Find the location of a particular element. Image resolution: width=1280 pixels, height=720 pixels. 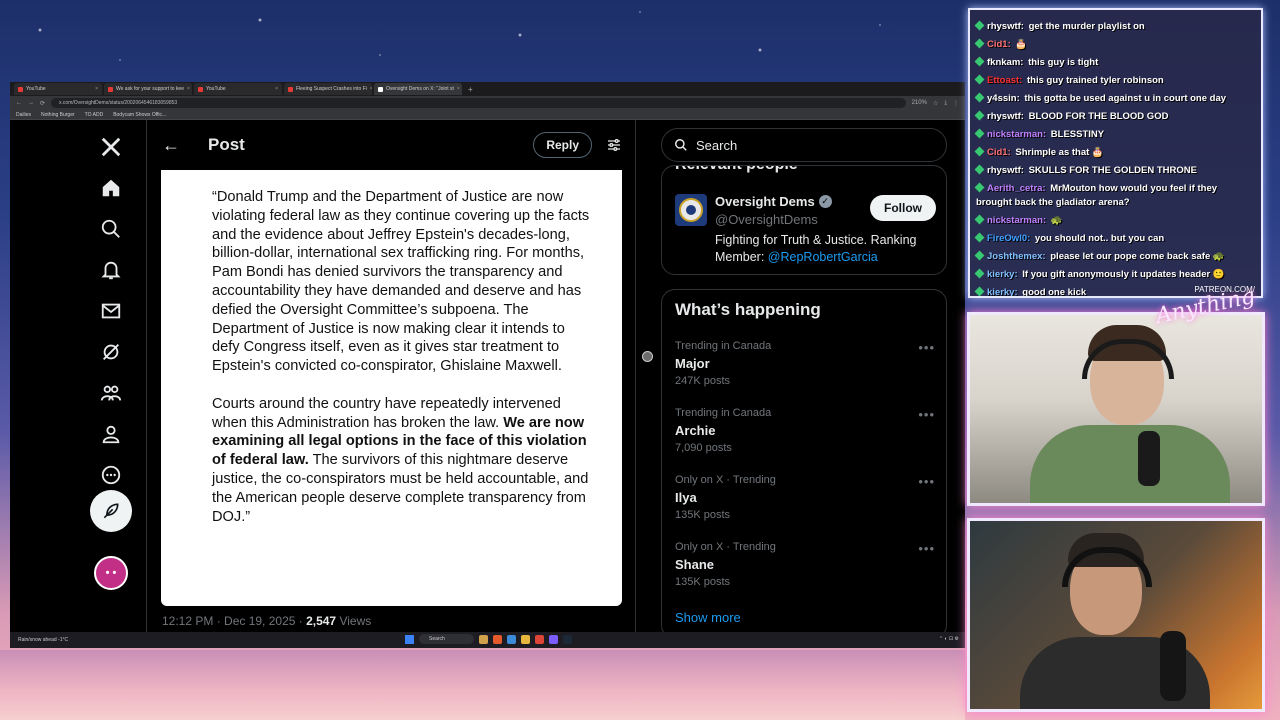

new-tab-button: + is located at coordinates (470, 89).